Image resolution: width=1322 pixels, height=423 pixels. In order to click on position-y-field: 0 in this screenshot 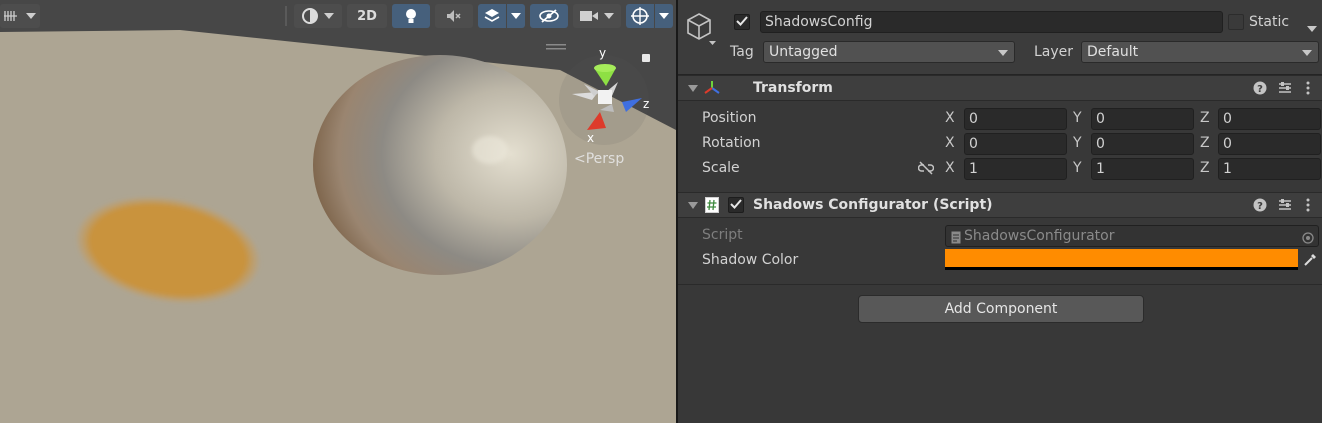, I will do `click(1142, 119)`.